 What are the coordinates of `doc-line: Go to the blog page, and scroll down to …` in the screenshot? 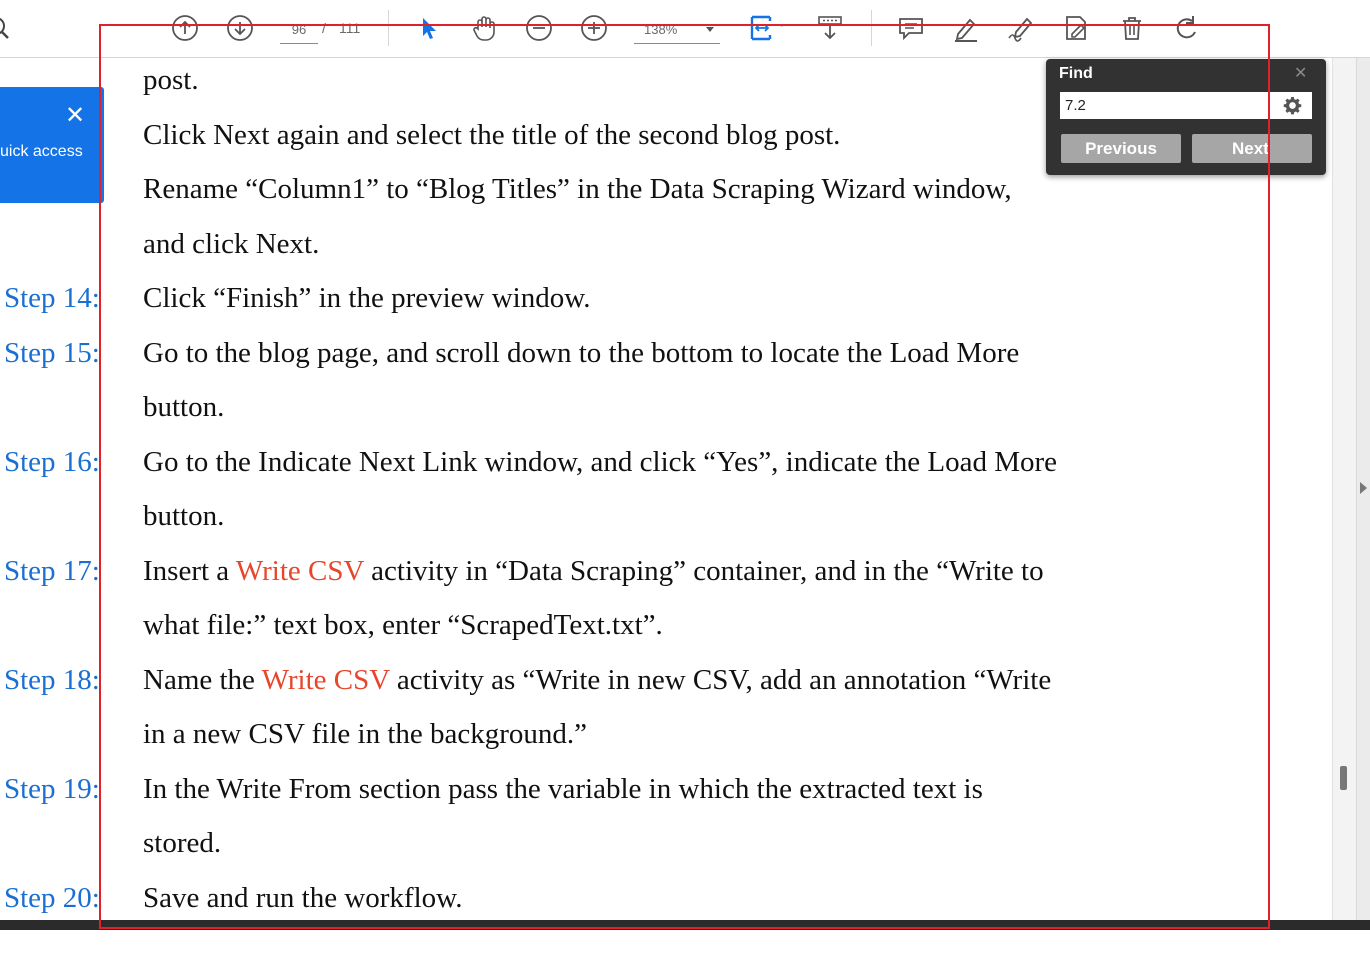 It's located at (581, 353).